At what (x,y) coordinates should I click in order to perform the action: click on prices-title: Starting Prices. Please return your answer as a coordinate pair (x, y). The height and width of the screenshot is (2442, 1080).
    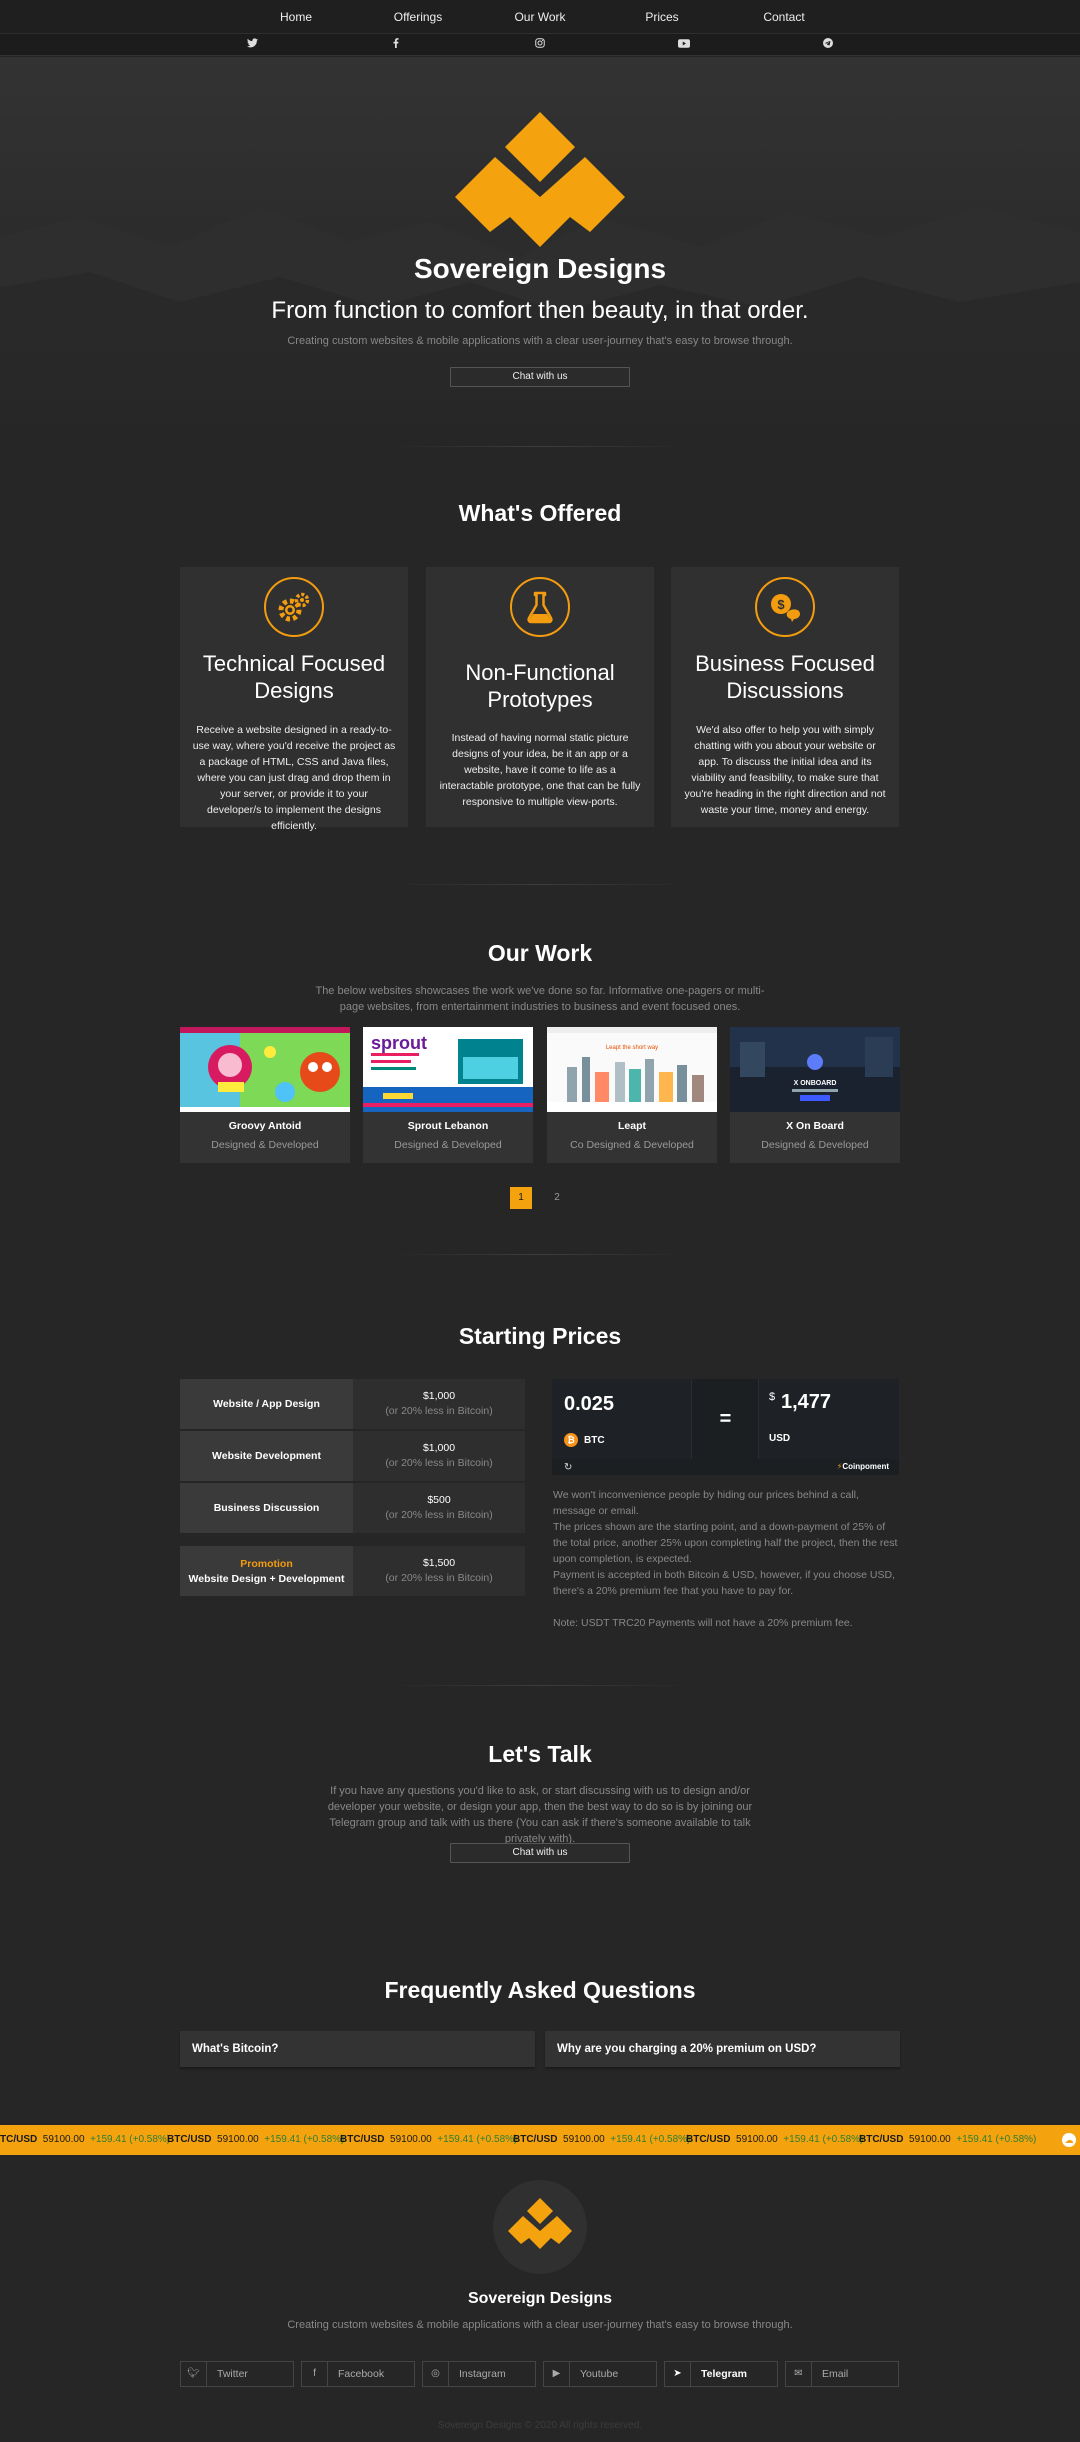
    Looking at the image, I should click on (540, 1336).